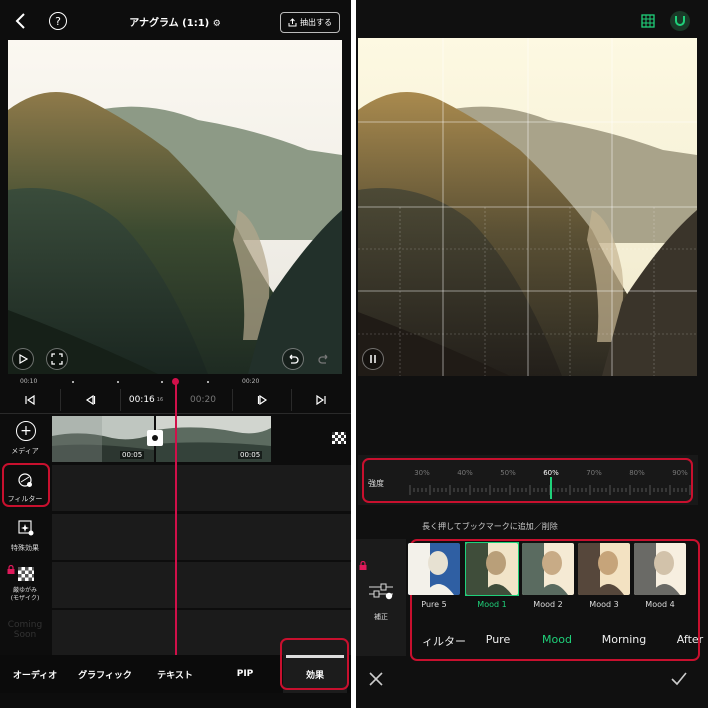 This screenshot has height=708, width=708. I want to click on mosaic-track, so click(201, 585).